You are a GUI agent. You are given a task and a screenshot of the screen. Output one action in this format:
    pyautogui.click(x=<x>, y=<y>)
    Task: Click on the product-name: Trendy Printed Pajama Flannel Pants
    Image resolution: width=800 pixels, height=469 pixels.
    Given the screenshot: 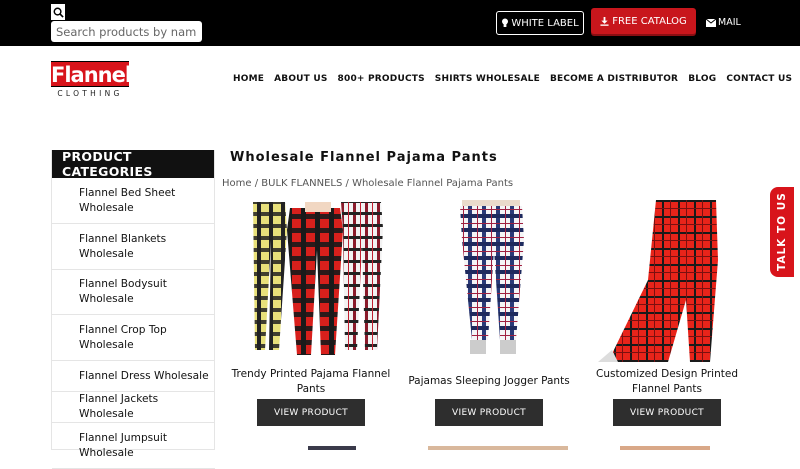 What is the action you would take?
    pyautogui.click(x=311, y=382)
    